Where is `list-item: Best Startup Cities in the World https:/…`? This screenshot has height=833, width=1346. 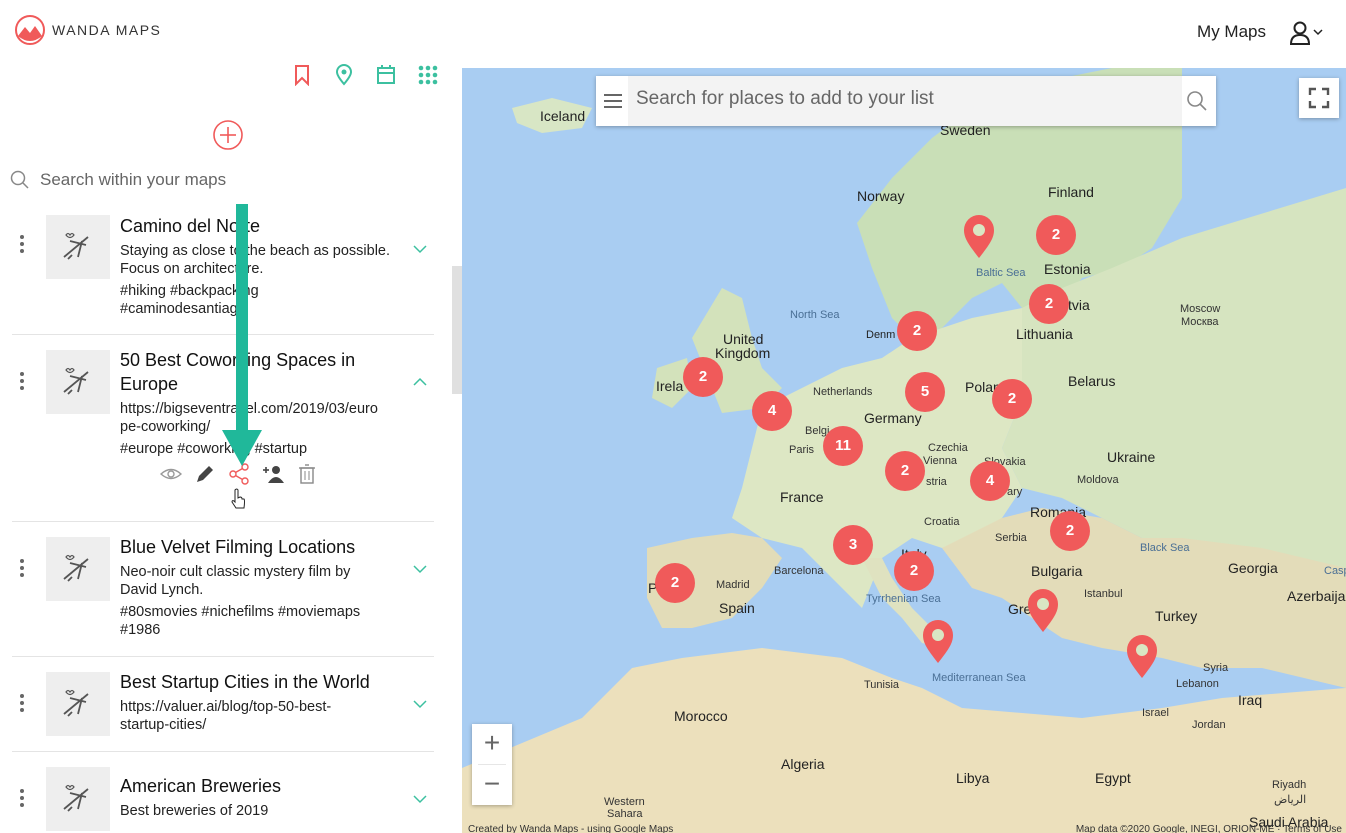 list-item: Best Startup Cities in the World https:/… is located at coordinates (217, 704).